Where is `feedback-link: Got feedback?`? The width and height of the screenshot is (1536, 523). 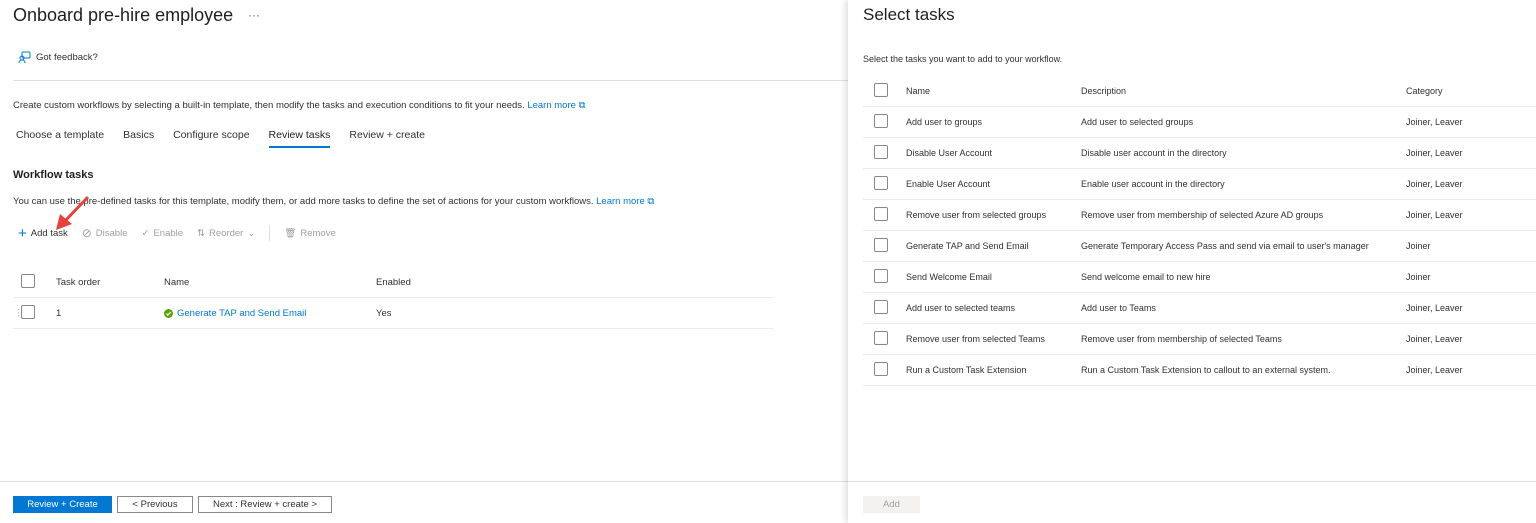 feedback-link: Got feedback? is located at coordinates (58, 57).